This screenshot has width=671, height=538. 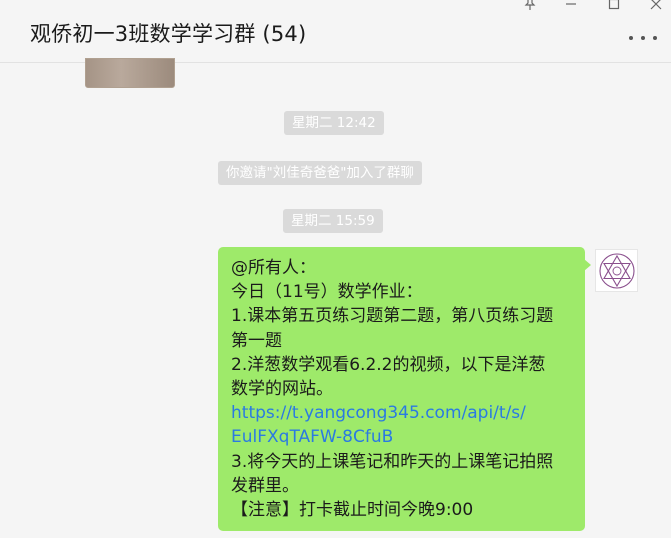 I want to click on message-line: 1.课本第五页练习题第二题，第八页练习题, so click(x=392, y=316).